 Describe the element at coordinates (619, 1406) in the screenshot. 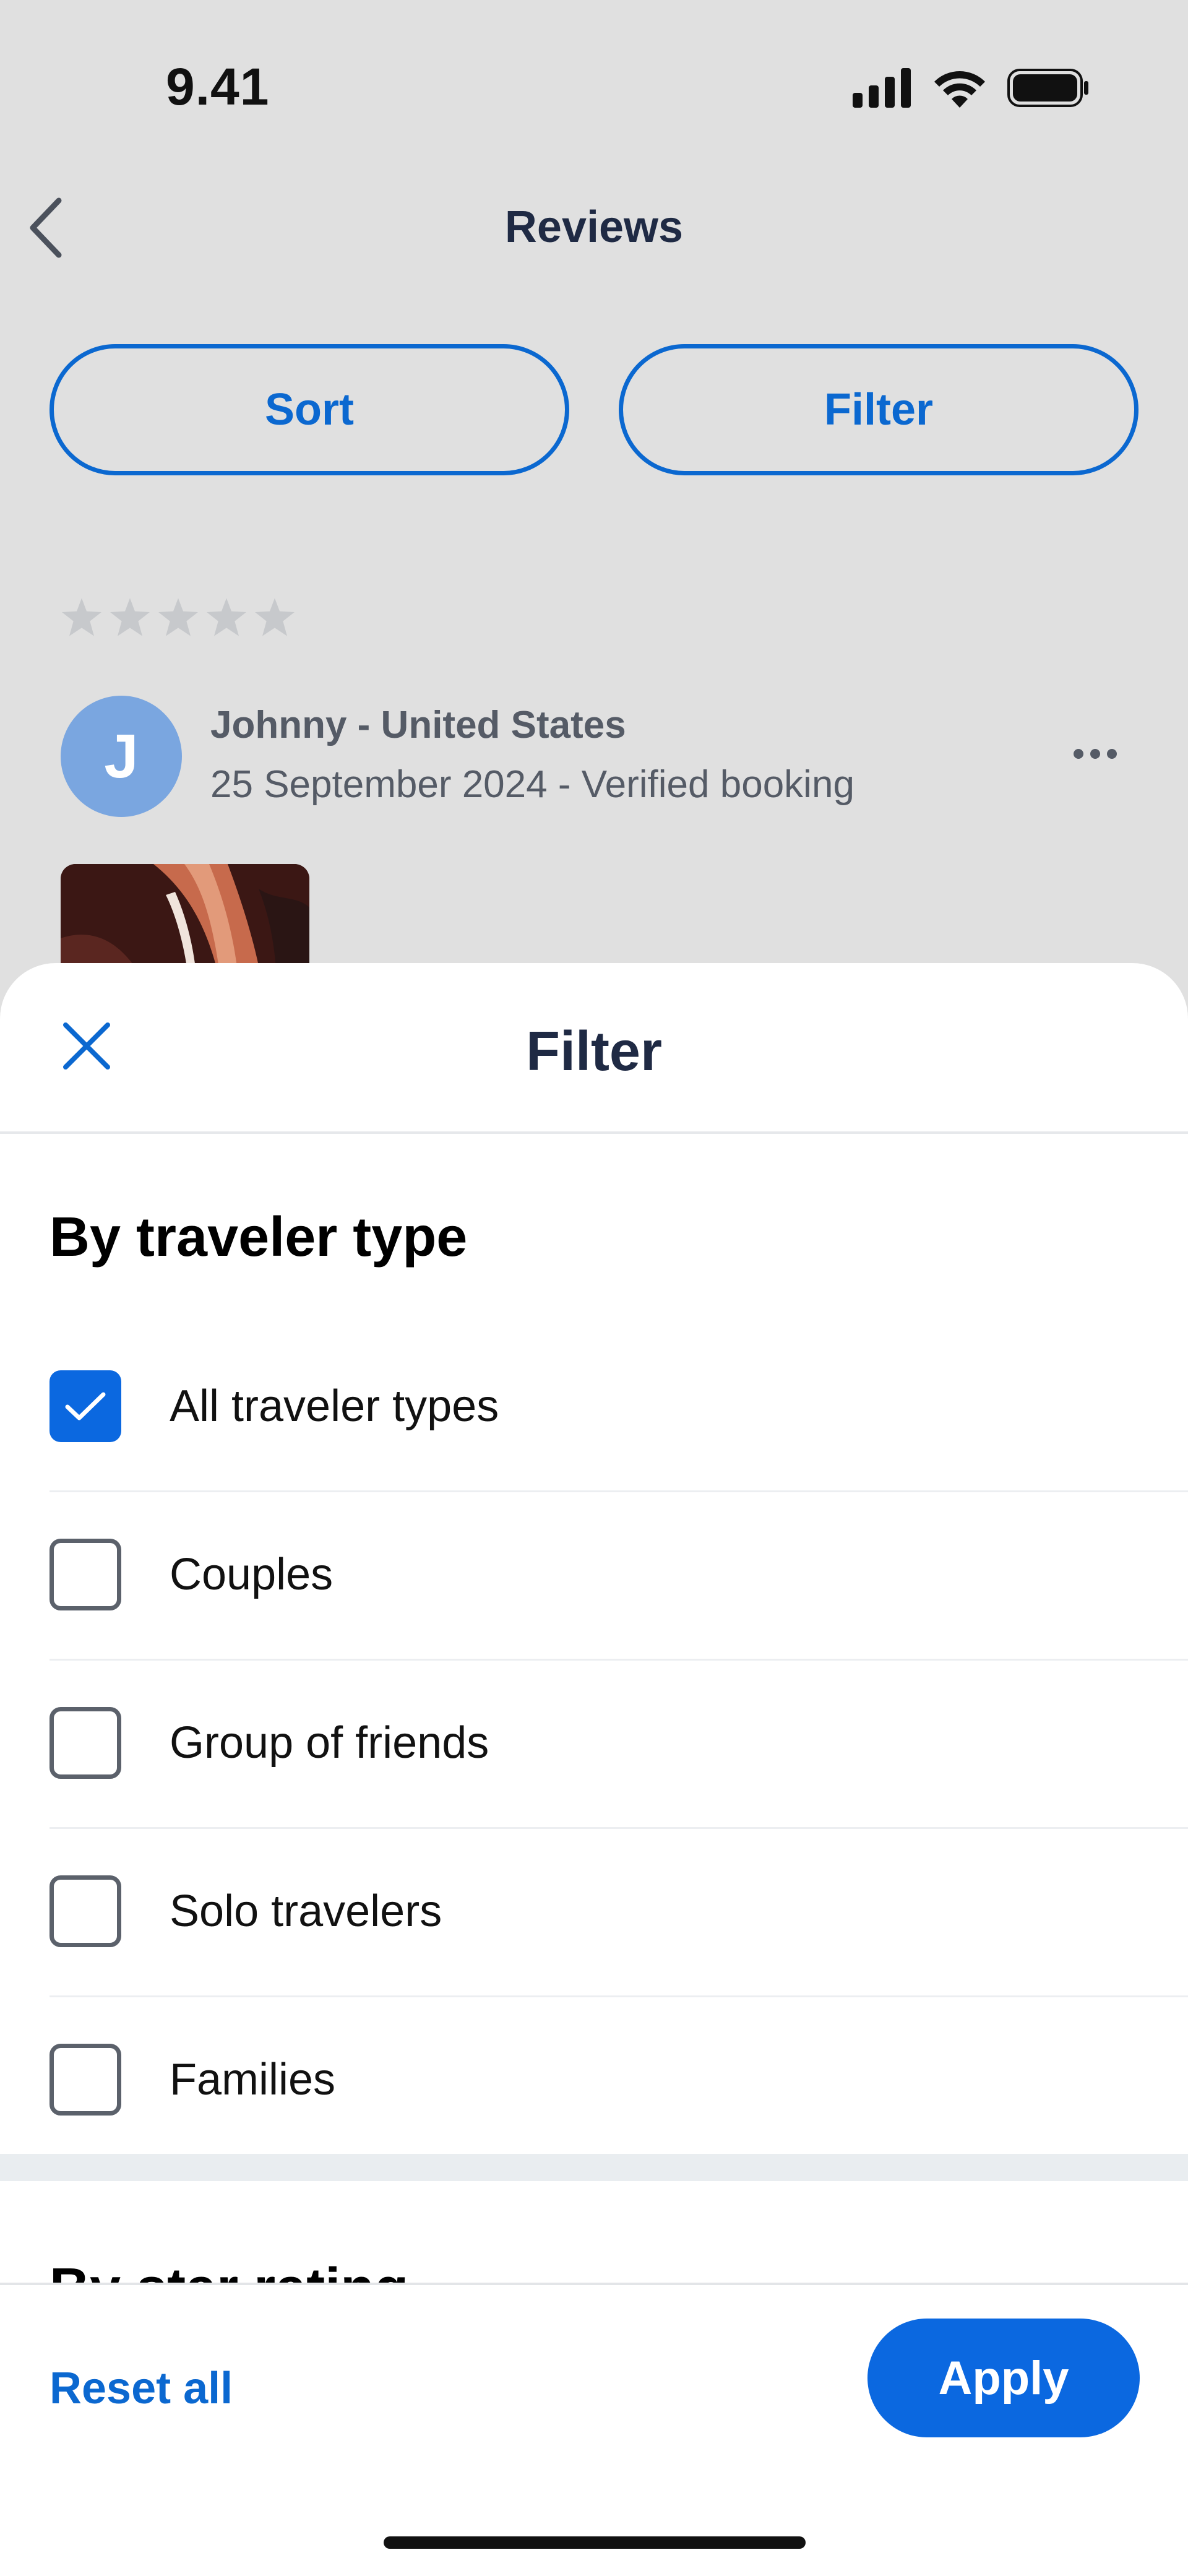

I see `option-all-traveler-types: All traveler types` at that location.